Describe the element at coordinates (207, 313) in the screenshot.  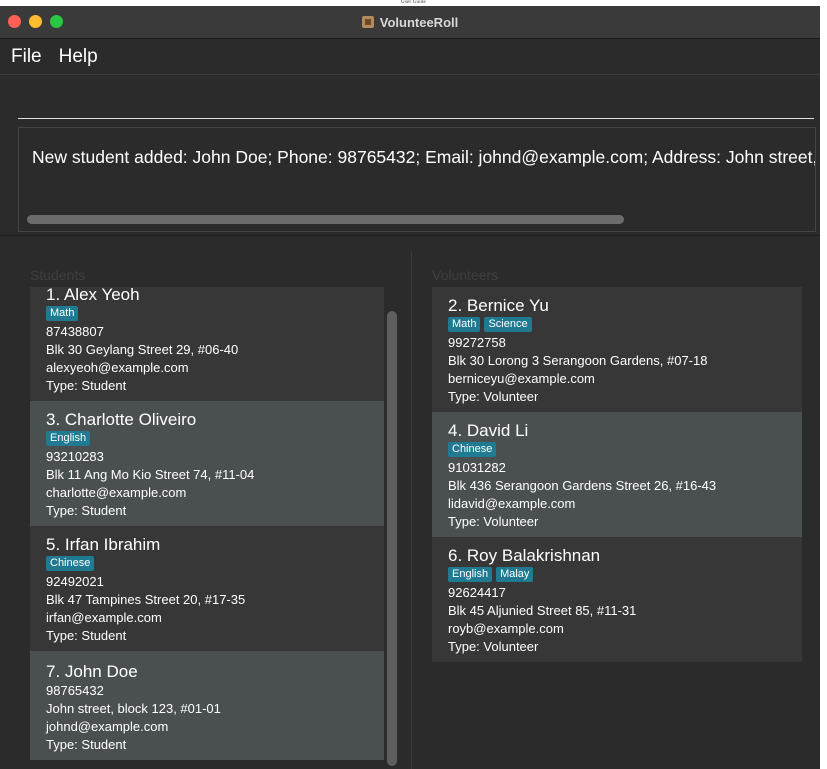
I see `tag-list: Math` at that location.